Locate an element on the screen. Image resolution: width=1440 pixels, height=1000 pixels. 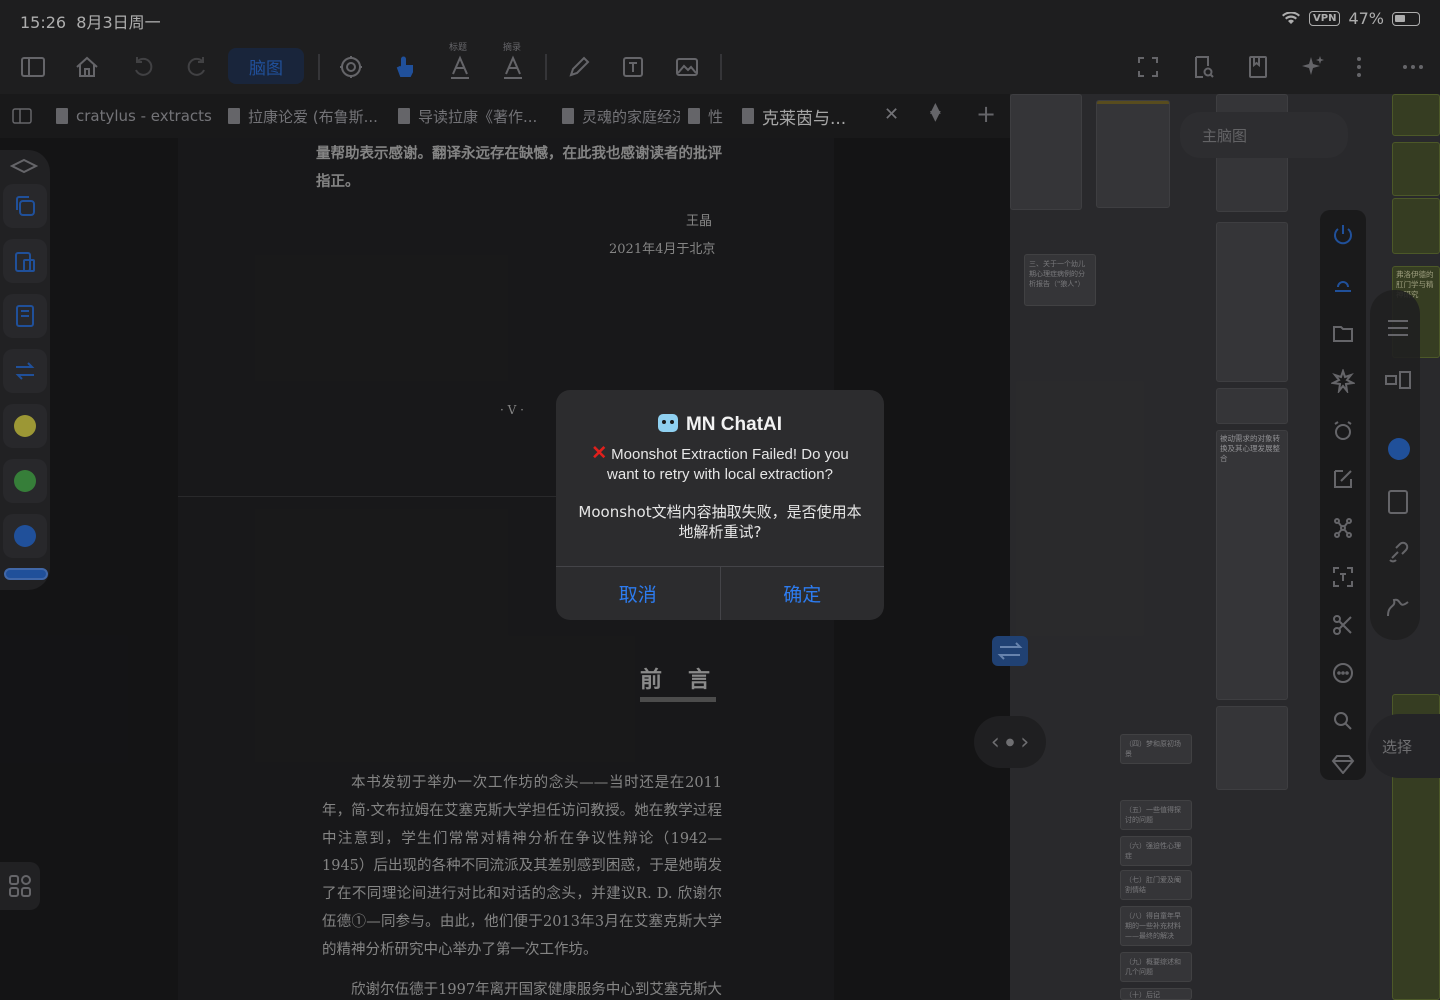
dialog-title: MN ChatAI is located at coordinates (720, 425).